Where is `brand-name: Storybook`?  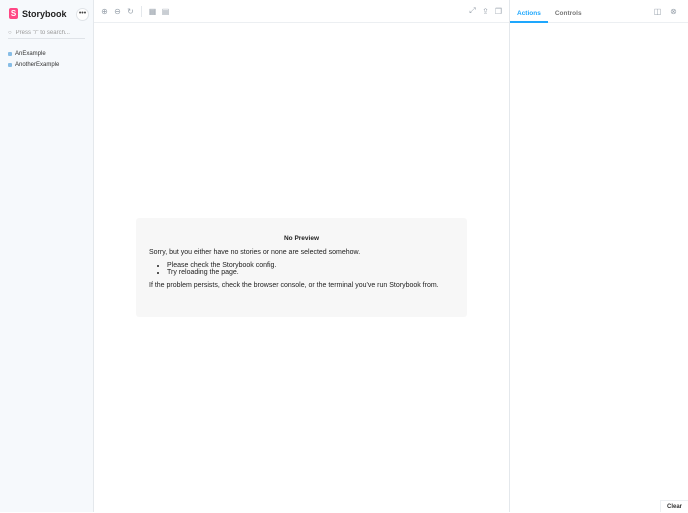 brand-name: Storybook is located at coordinates (44, 13).